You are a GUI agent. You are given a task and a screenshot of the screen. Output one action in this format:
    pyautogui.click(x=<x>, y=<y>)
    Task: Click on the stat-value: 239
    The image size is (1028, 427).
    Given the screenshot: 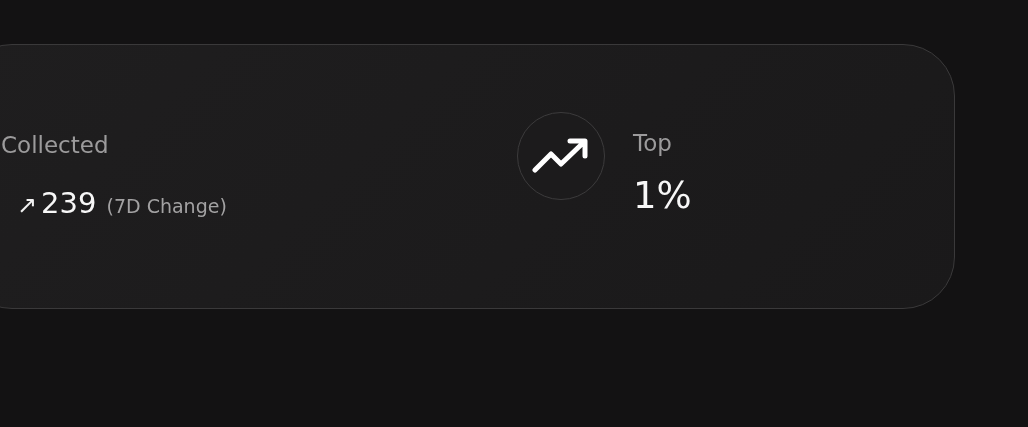 What is the action you would take?
    pyautogui.click(x=69, y=202)
    